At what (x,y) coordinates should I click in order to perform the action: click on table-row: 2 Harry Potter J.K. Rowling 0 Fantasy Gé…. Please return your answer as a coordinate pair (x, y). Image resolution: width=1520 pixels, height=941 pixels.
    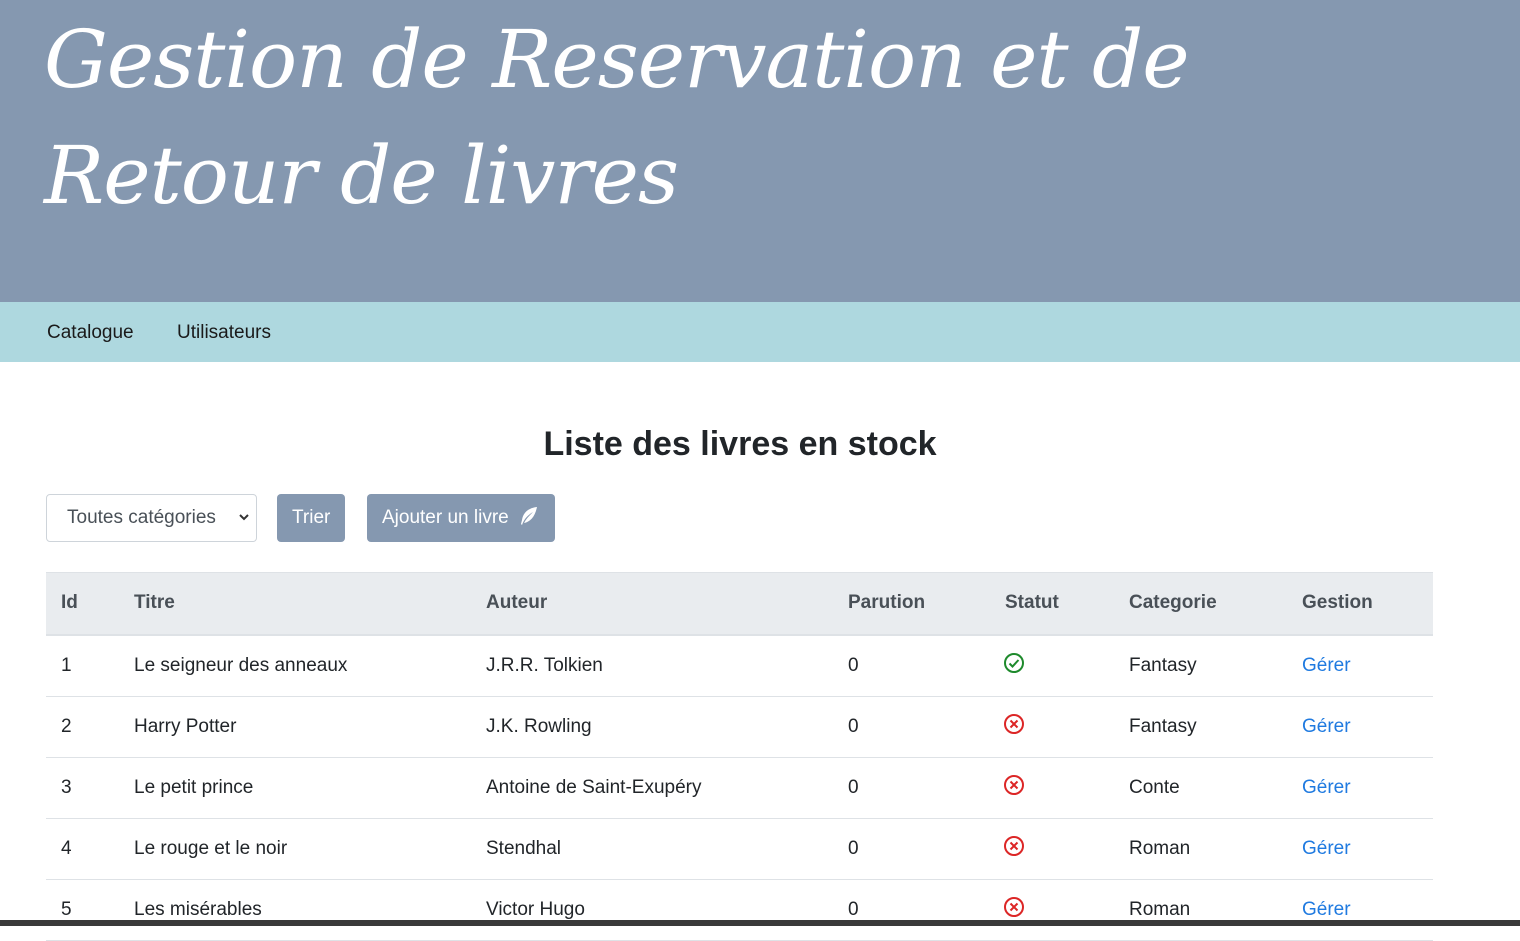
    Looking at the image, I should click on (739, 727).